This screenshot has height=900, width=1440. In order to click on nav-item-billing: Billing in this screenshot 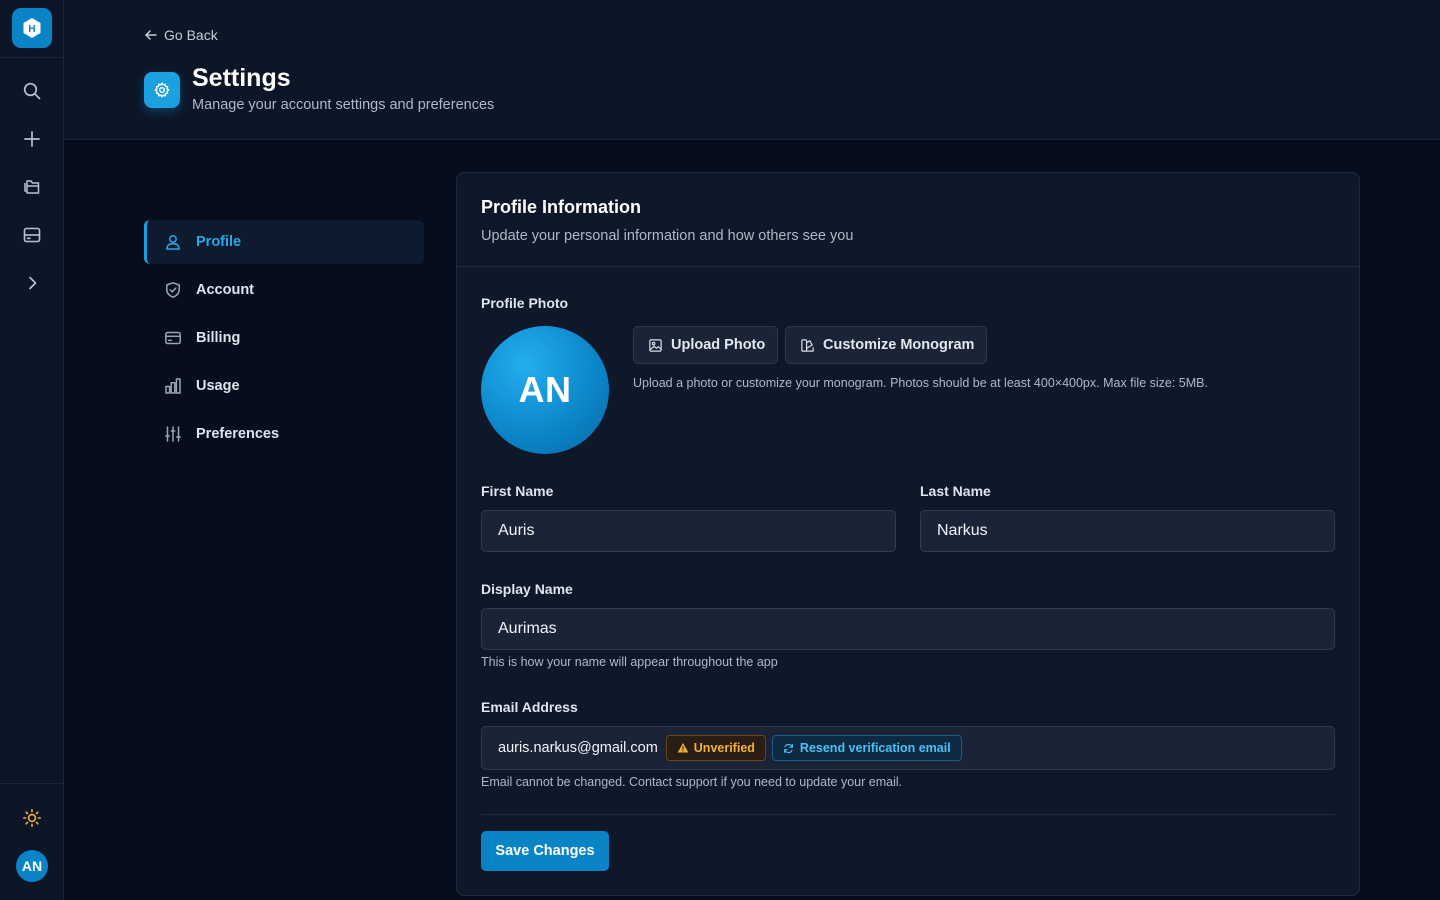, I will do `click(284, 338)`.